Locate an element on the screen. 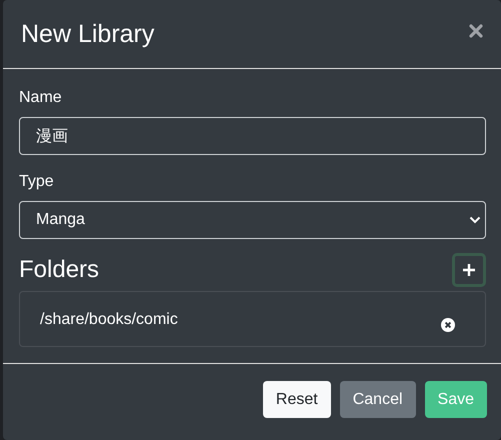  type-dropdown: Manga is located at coordinates (252, 220).